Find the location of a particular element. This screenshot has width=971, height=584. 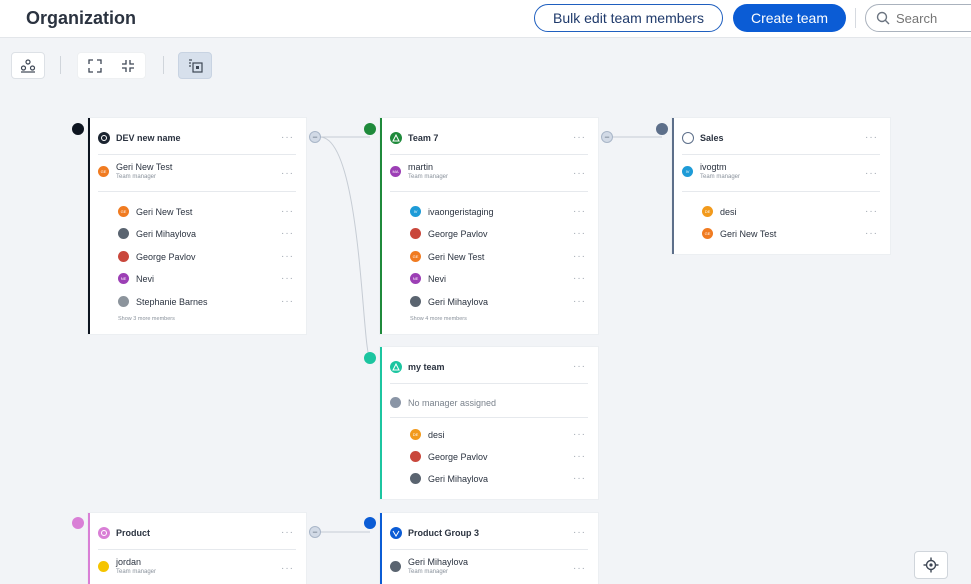

team-card-product: Product ··· jordan Team manager ··· is located at coordinates (197, 548).